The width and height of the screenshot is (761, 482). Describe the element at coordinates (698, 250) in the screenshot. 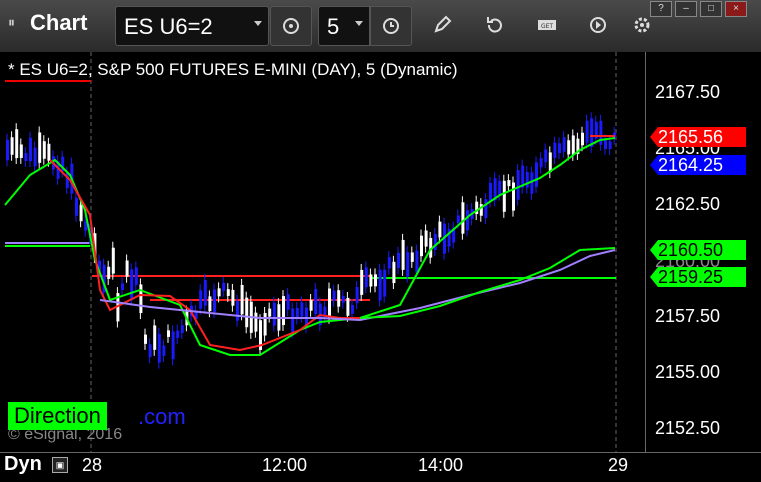

I see `badge-ma-slow: 2160.50` at that location.